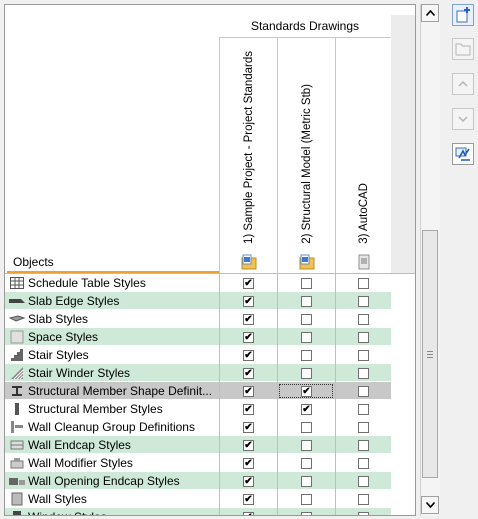 Image resolution: width=478 pixels, height=519 pixels. What do you see at coordinates (248, 147) in the screenshot?
I see `column-header-label: 1) Sample Project - Project Standards` at bounding box center [248, 147].